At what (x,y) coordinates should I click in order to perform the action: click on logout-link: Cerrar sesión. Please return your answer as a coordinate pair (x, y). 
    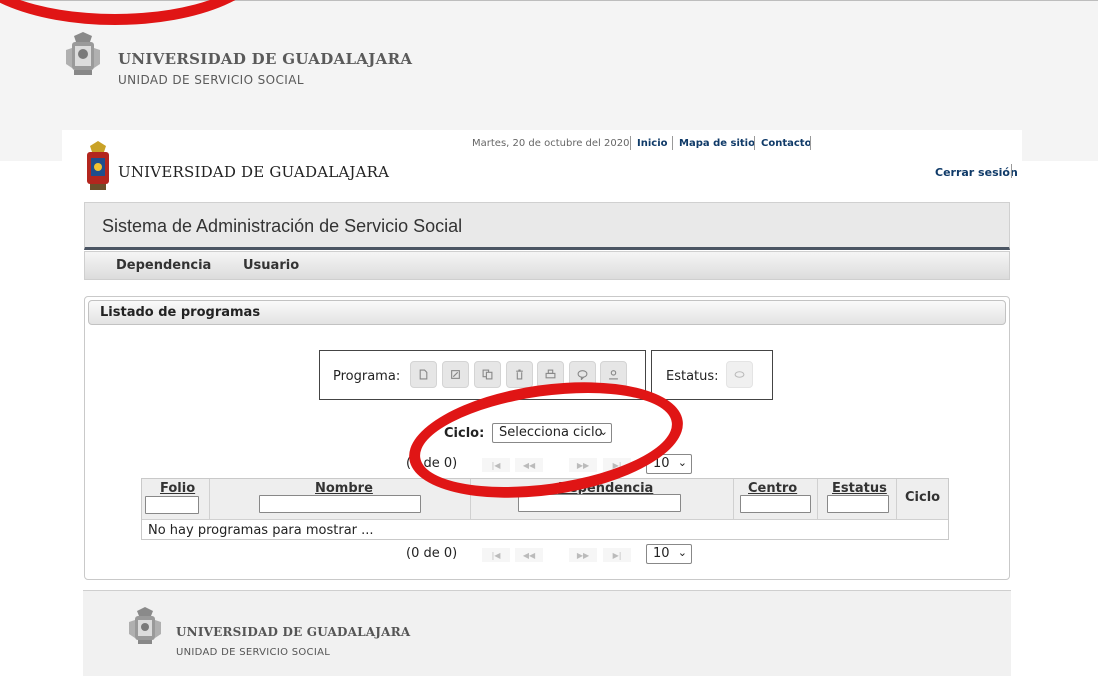
    Looking at the image, I should click on (976, 172).